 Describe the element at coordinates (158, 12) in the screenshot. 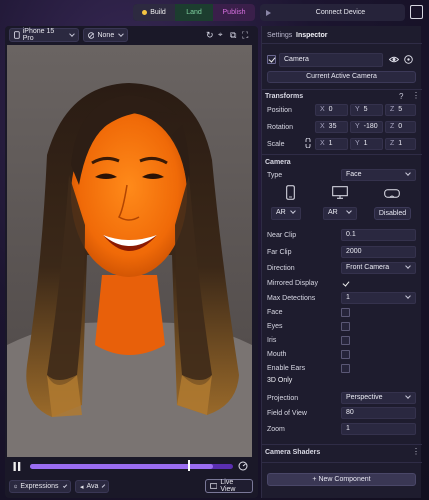

I see `build-tab-label: Build` at that location.